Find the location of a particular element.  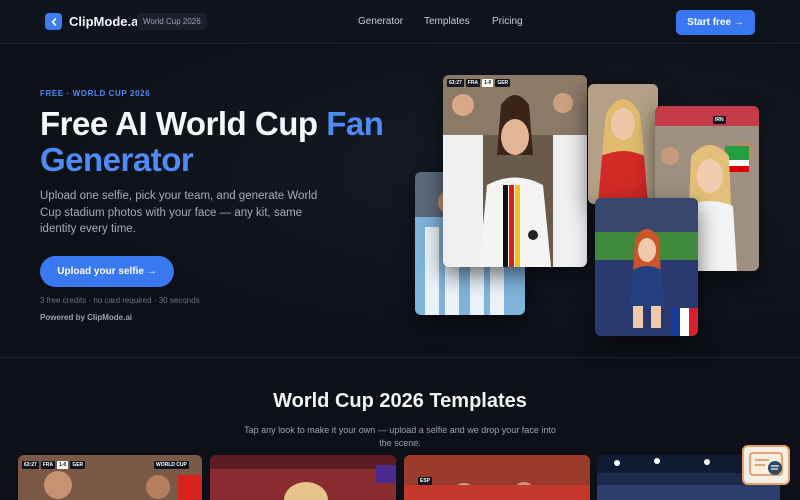

template3-scoreboard: ESP is located at coordinates (425, 481).